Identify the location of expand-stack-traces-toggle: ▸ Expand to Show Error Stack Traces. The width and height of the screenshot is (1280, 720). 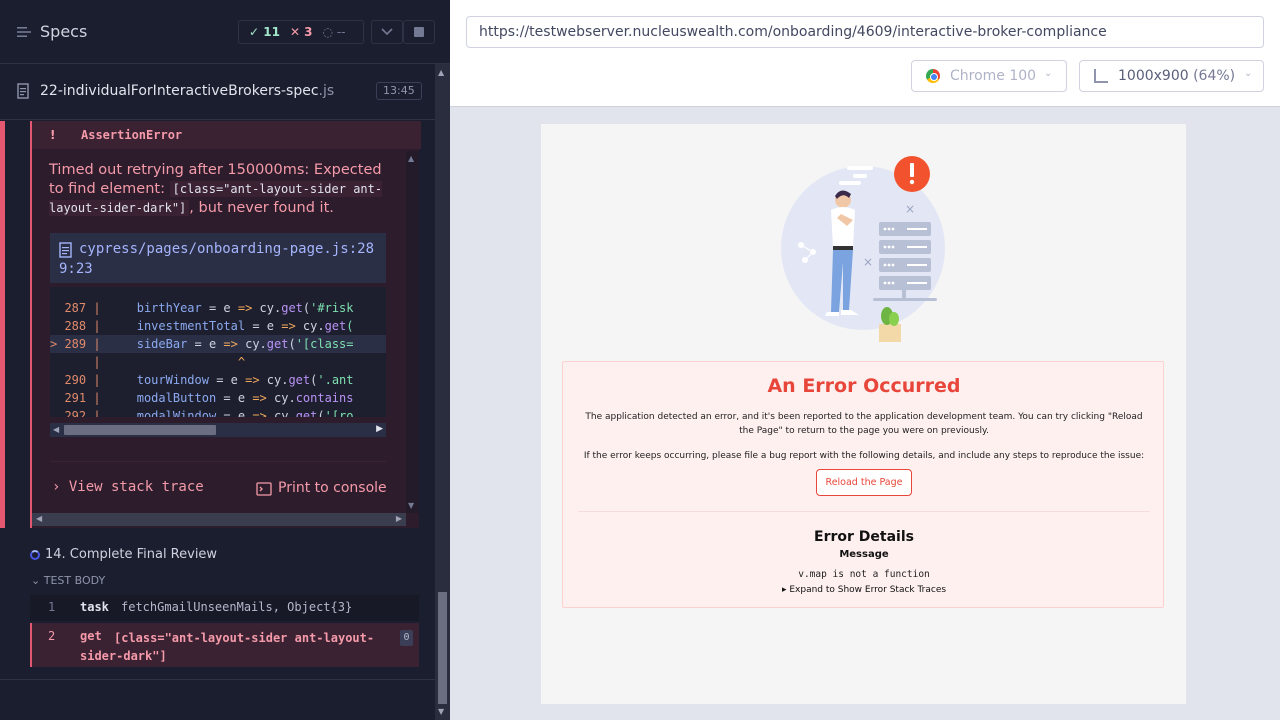
(864, 590).